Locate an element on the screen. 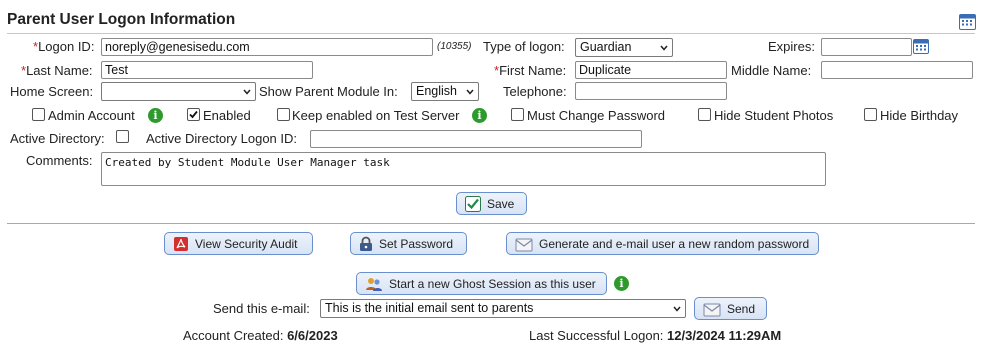 The image size is (986, 347). type-of-logon-select: Guardian is located at coordinates (624, 47).